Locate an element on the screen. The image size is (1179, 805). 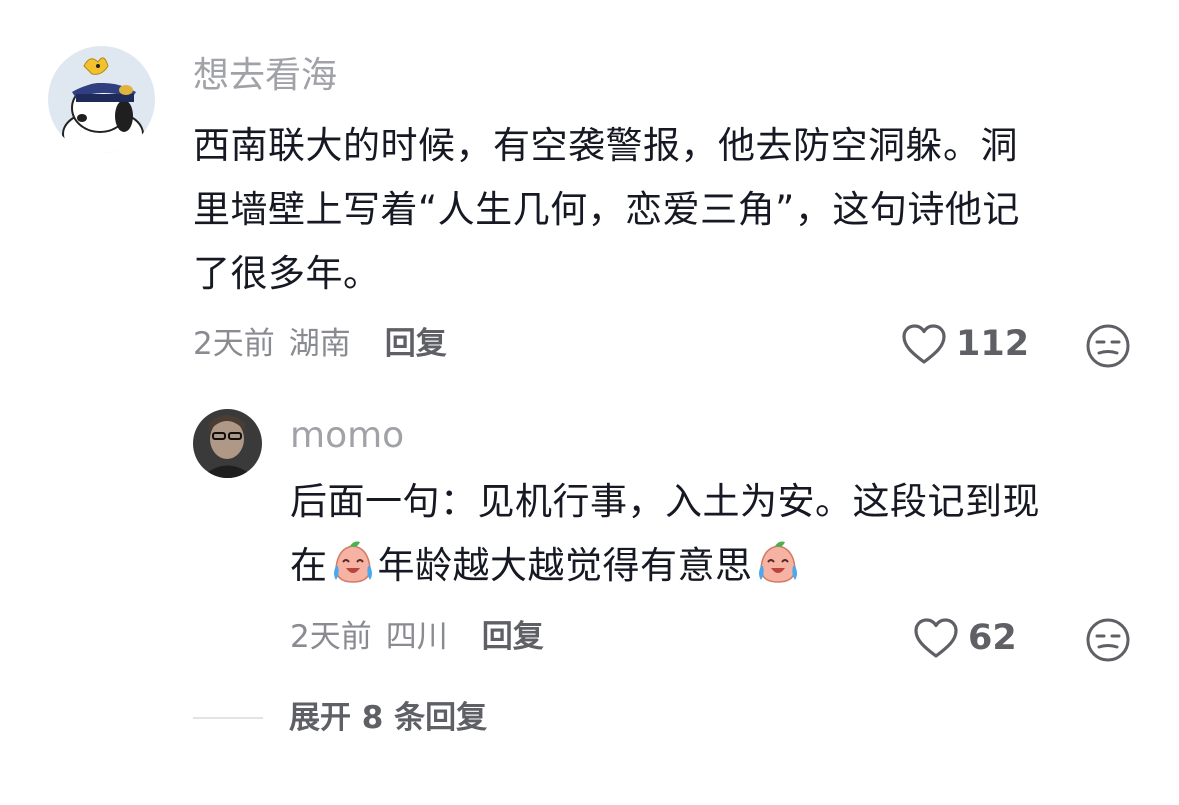
reply-dislike-button is located at coordinates (1108, 642).